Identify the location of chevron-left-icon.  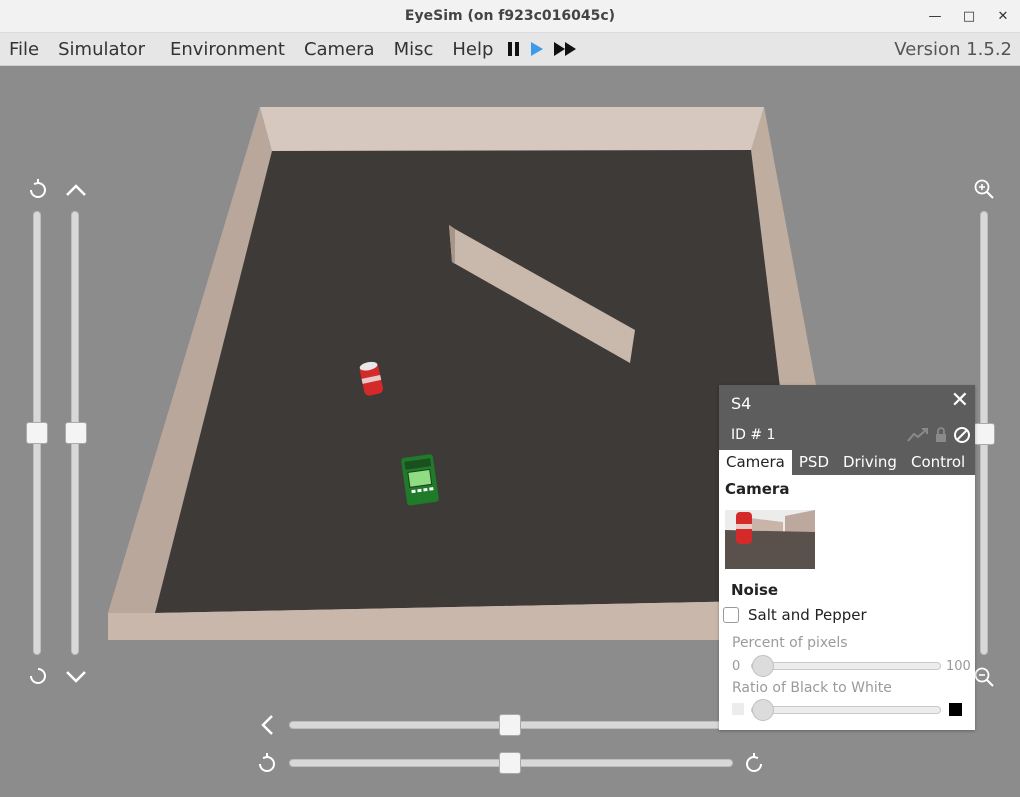
(268, 725).